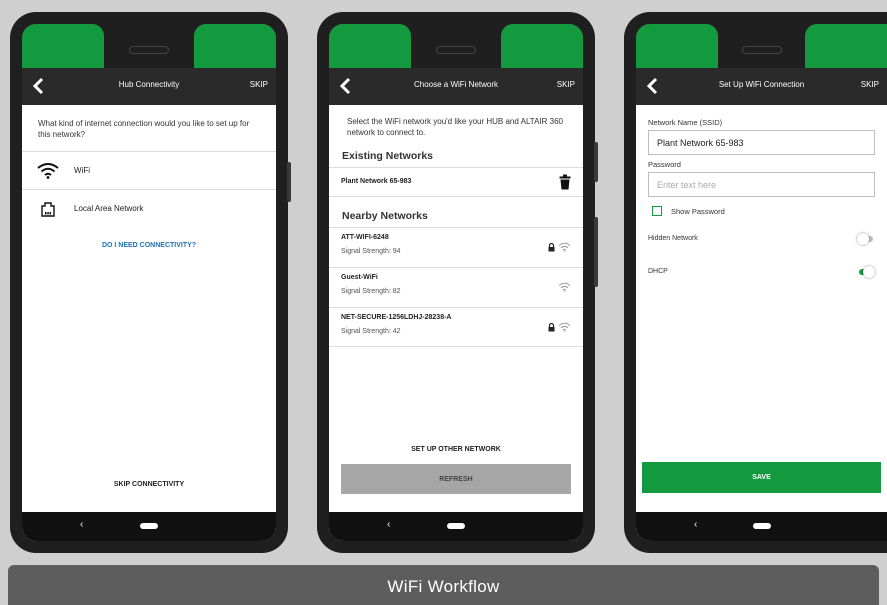 The height and width of the screenshot is (605, 887). What do you see at coordinates (388, 156) in the screenshot?
I see `existing-networks-heading: Existing Networks` at bounding box center [388, 156].